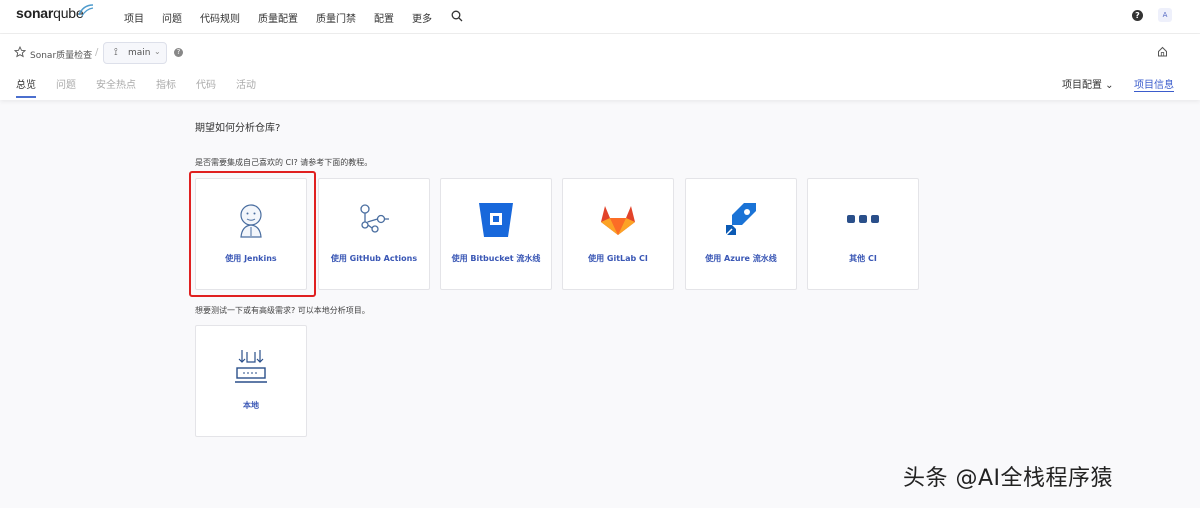  What do you see at coordinates (1165, 15) in the screenshot?
I see `avatar: A` at bounding box center [1165, 15].